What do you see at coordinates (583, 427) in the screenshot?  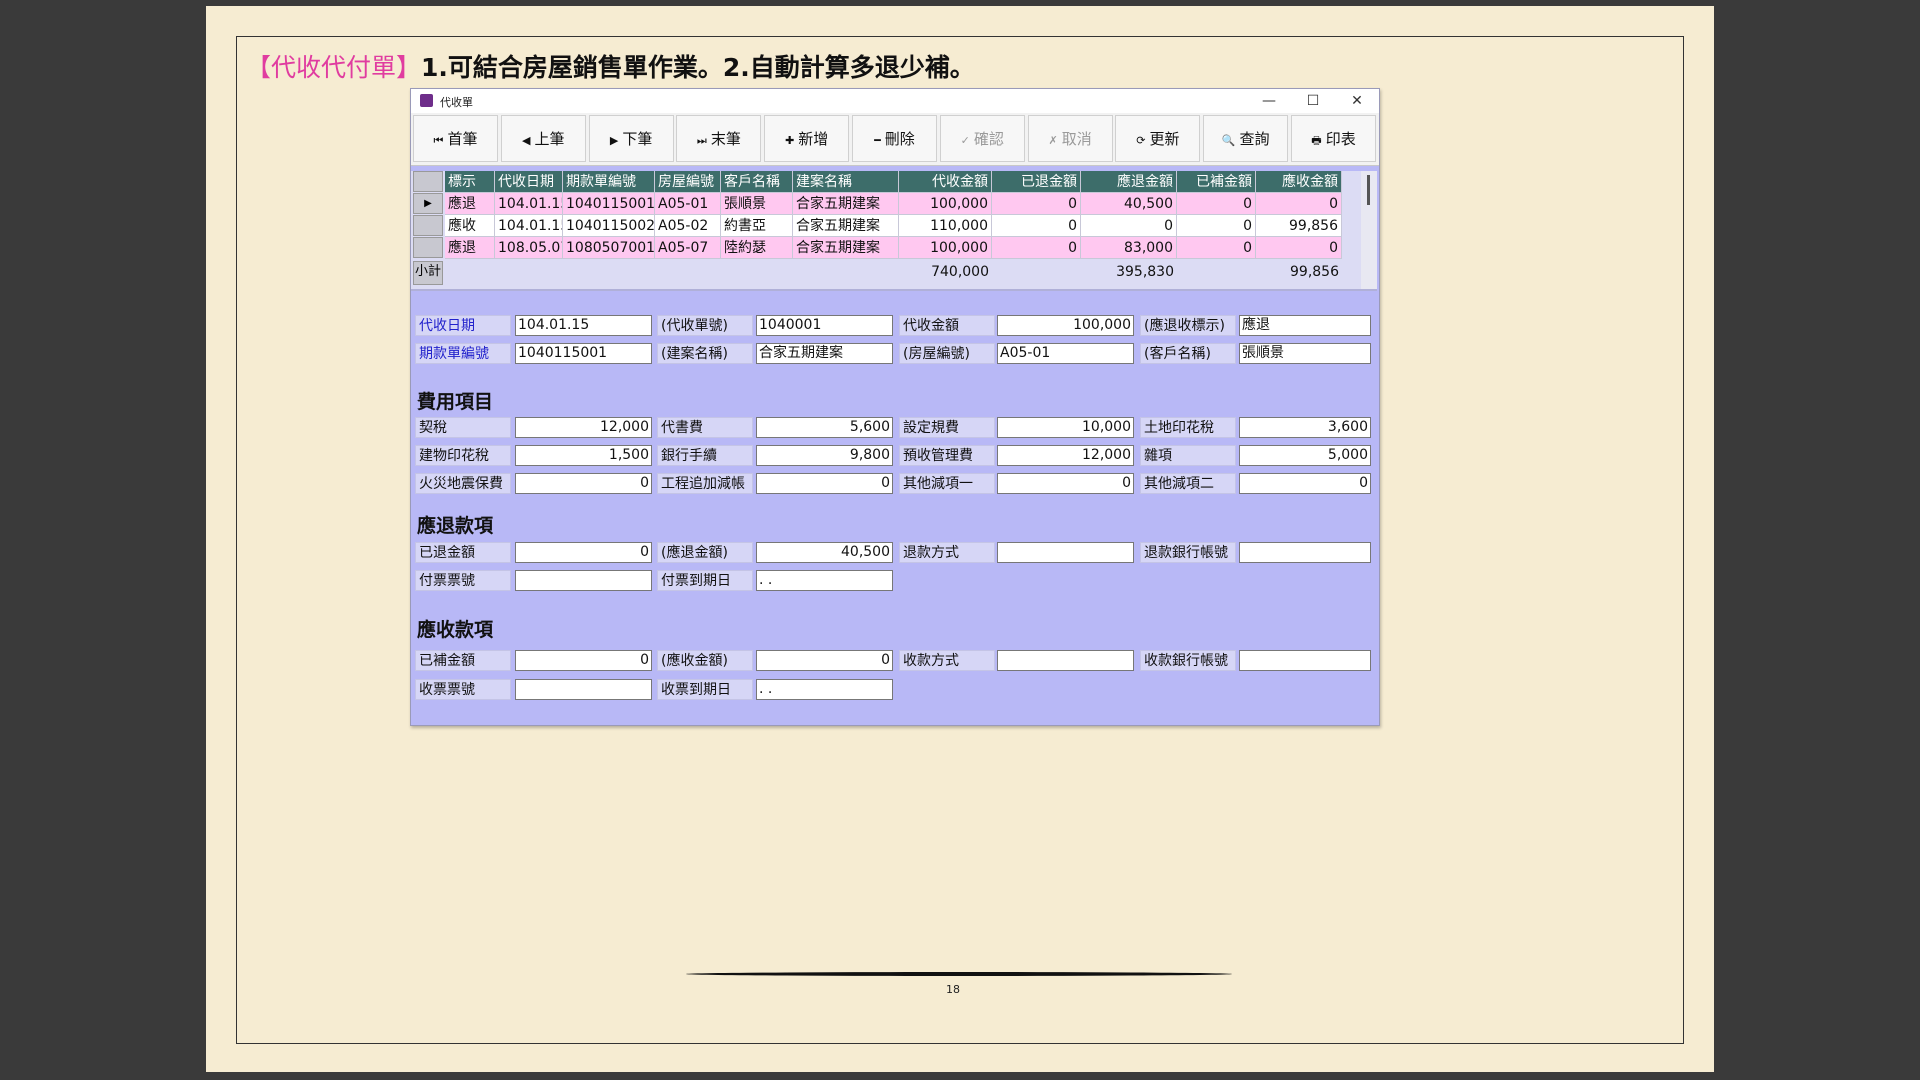 I see `deed-tax-field: 12,000` at bounding box center [583, 427].